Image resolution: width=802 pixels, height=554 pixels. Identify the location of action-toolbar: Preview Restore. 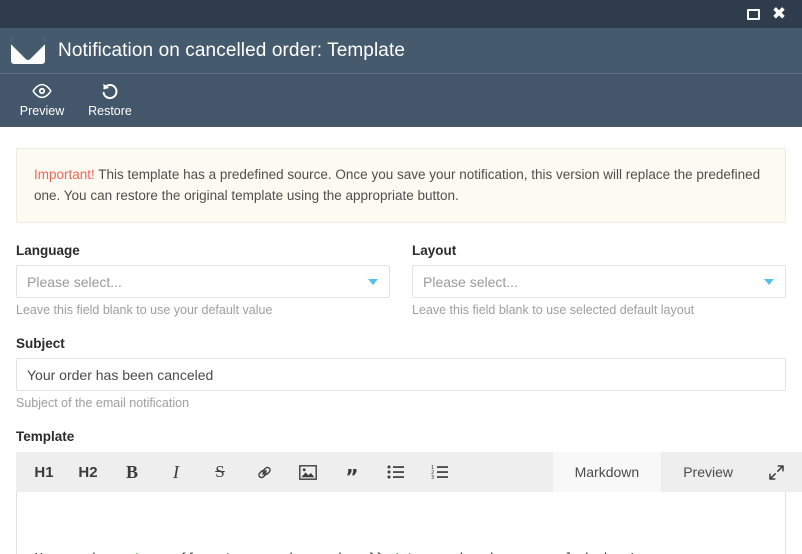
(401, 100).